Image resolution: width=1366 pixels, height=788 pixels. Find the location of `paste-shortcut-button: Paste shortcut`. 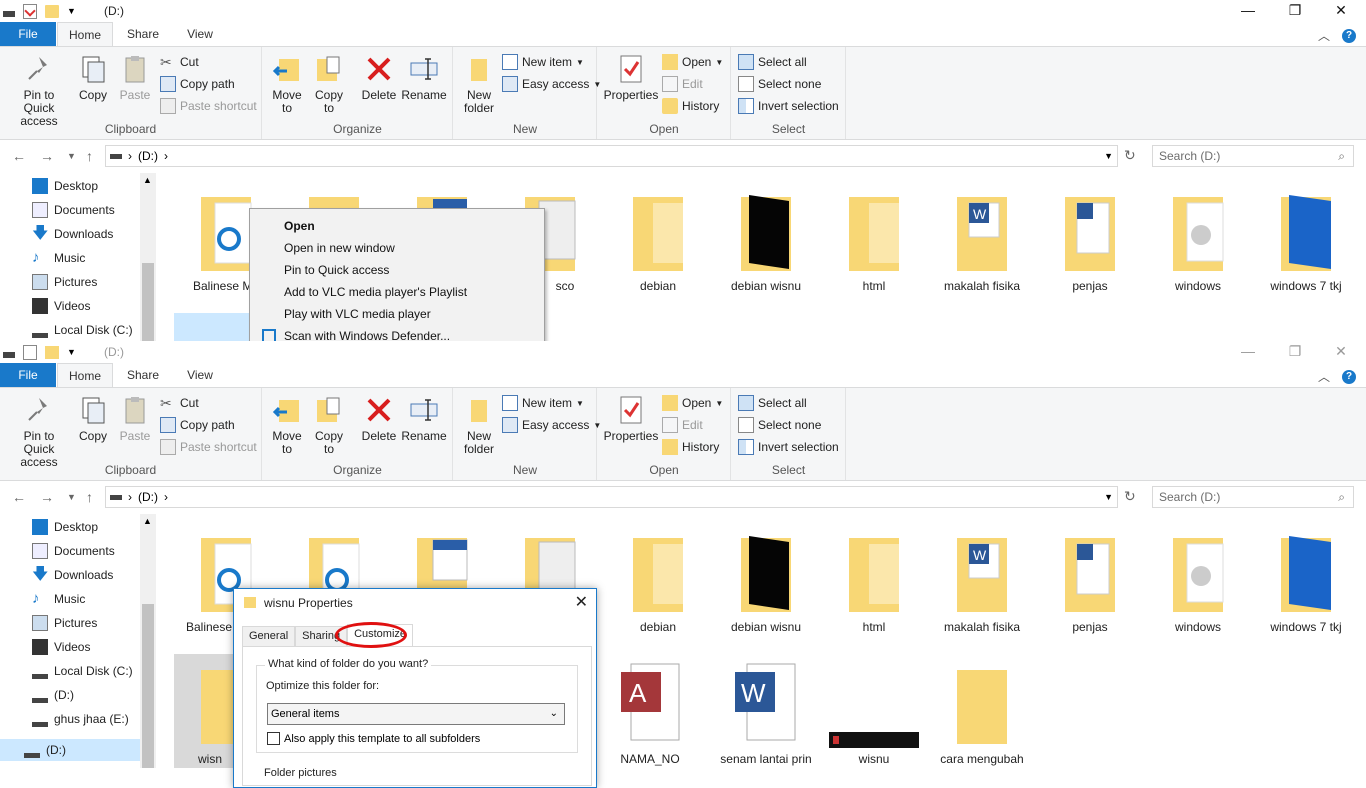

paste-shortcut-button: Paste shortcut is located at coordinates (208, 447).